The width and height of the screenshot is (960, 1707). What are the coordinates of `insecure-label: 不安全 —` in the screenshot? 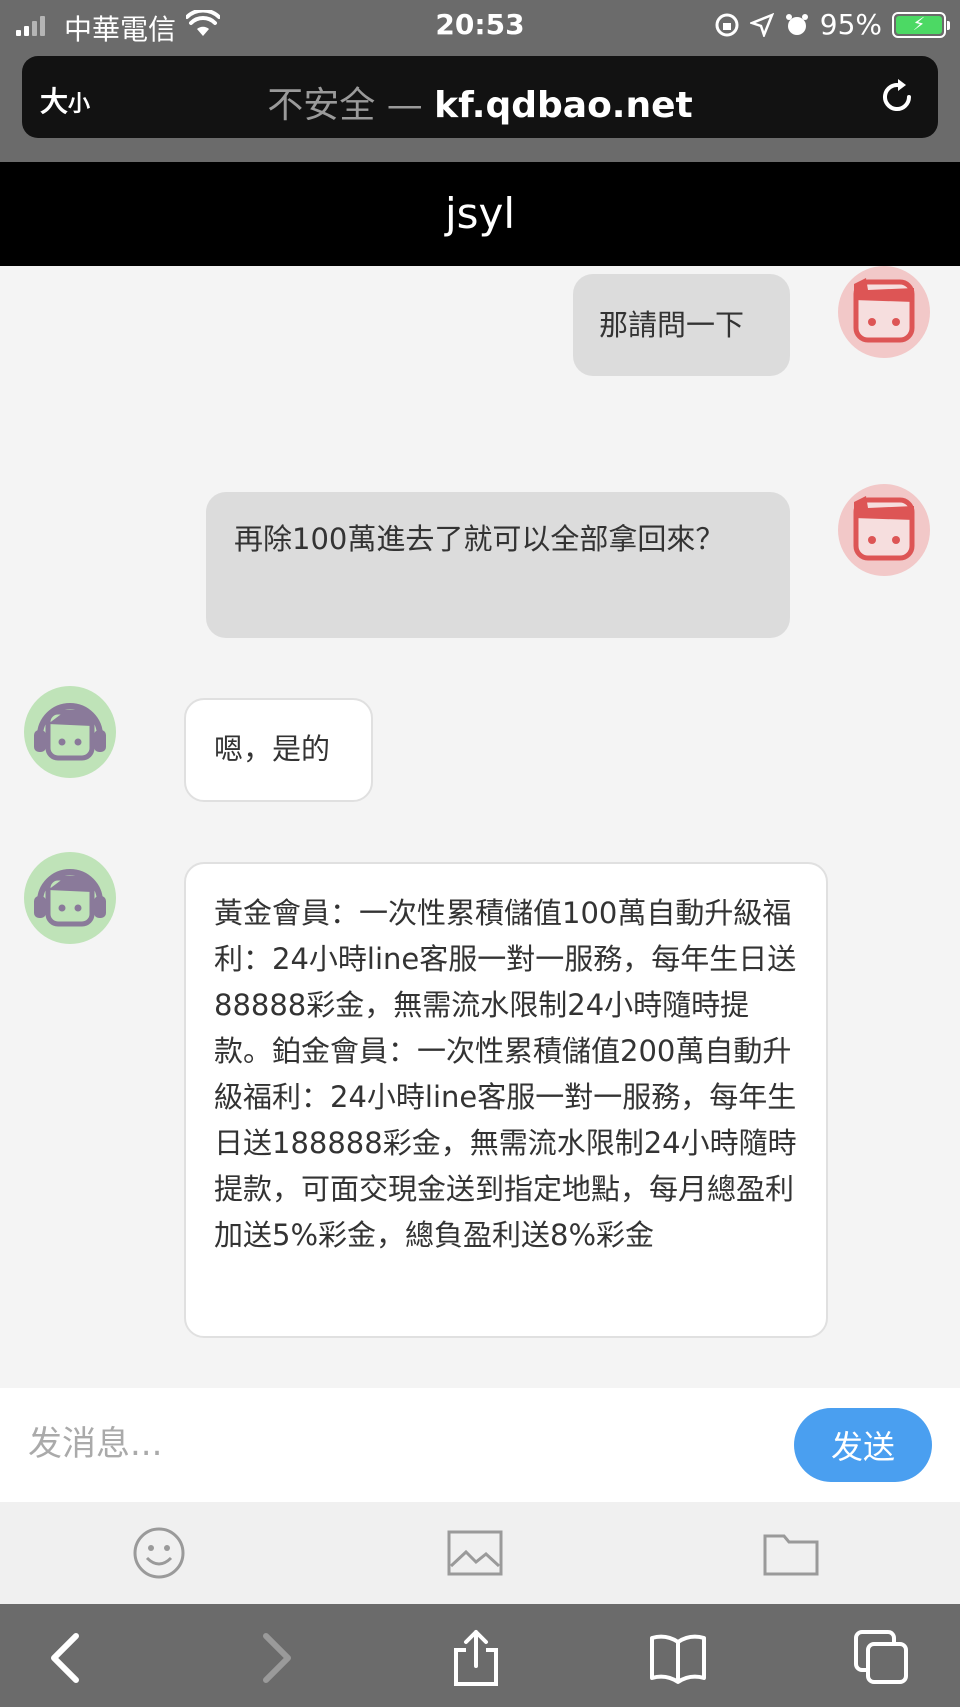 It's located at (345, 105).